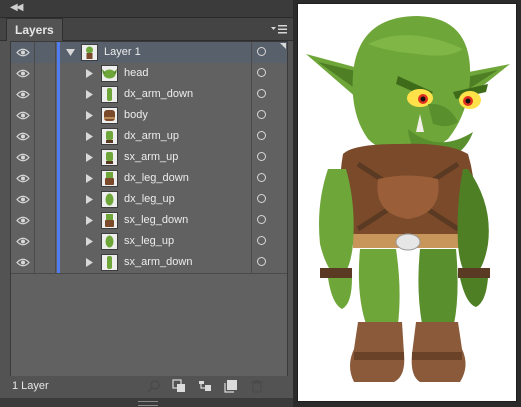 This screenshot has width=521, height=407. I want to click on new-layer-icon, so click(231, 386).